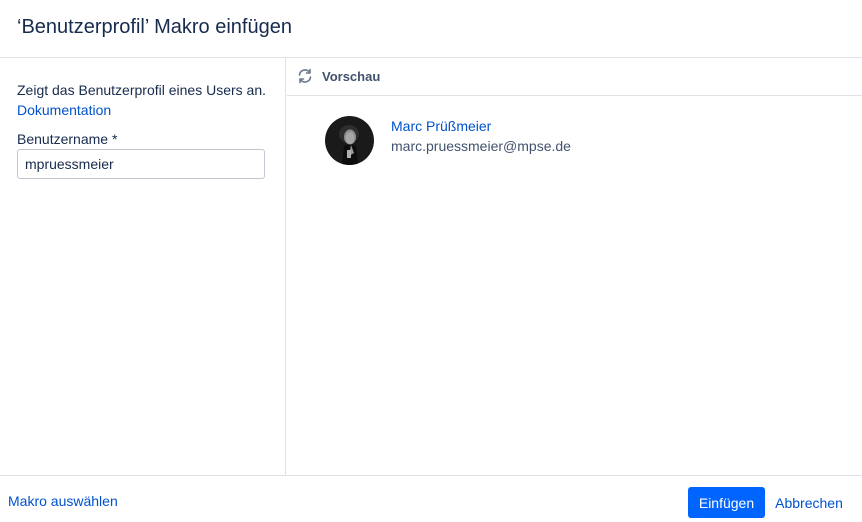 The image size is (862, 522). What do you see at coordinates (67, 139) in the screenshot?
I see `username-label: Benutzername *` at bounding box center [67, 139].